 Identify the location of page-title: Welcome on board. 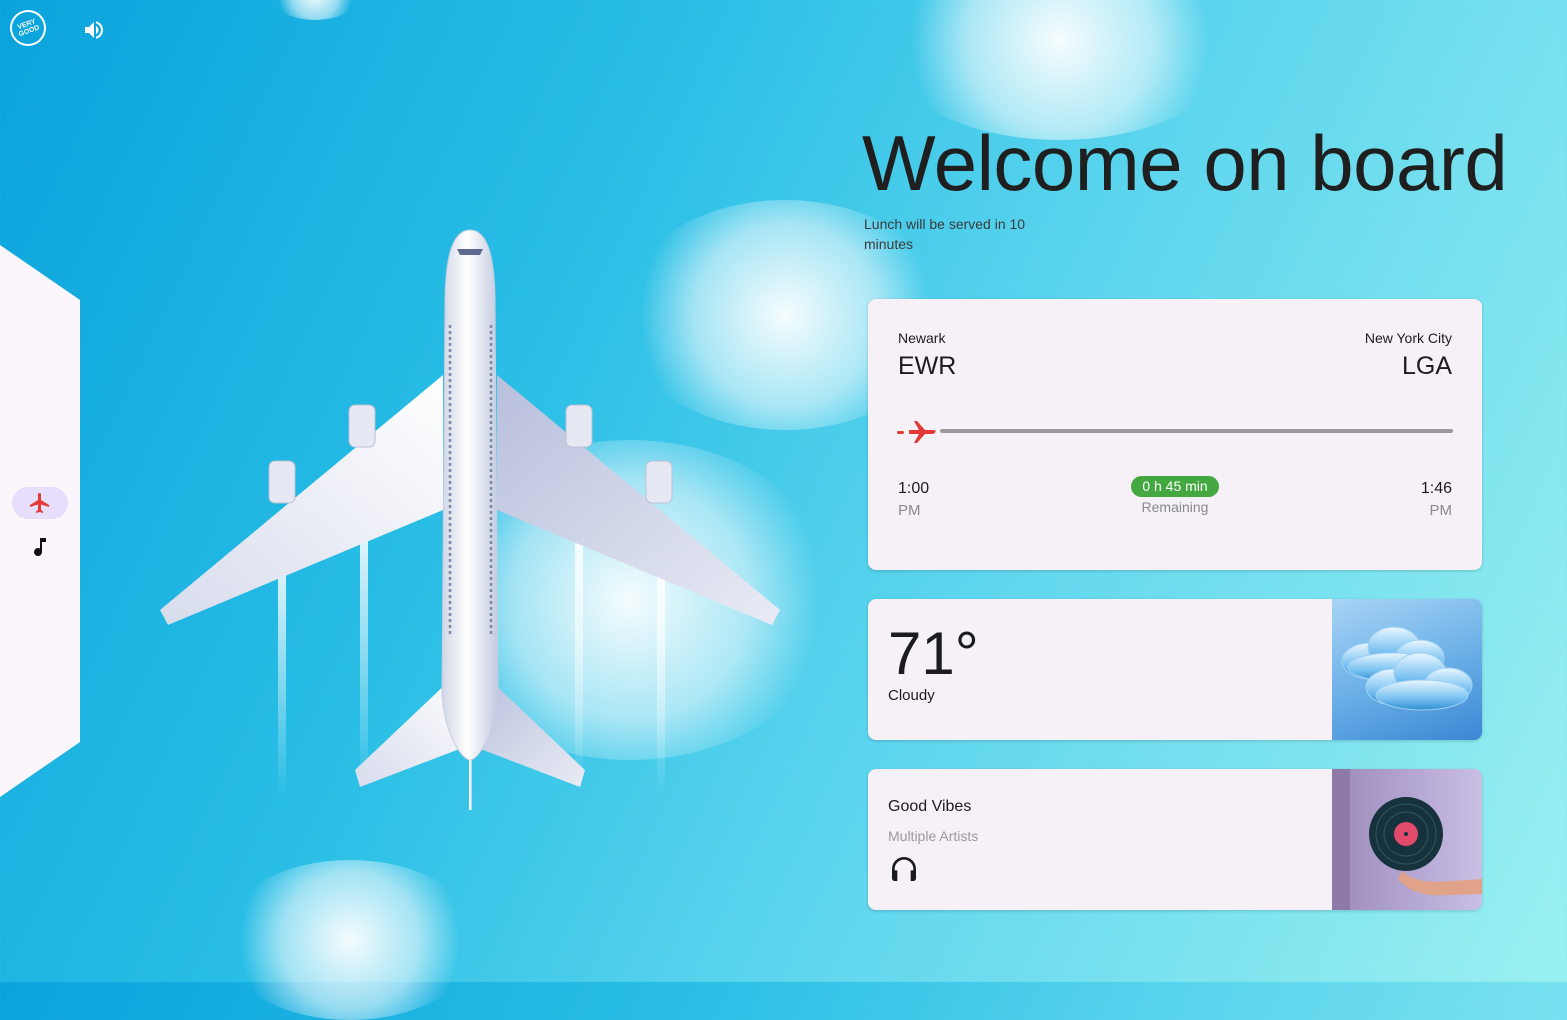
(1185, 163).